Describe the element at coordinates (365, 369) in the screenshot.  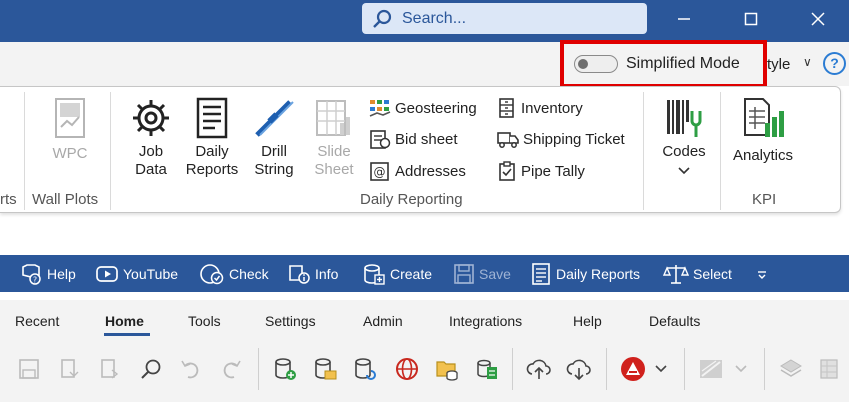
I see `database-refresh-tool` at that location.